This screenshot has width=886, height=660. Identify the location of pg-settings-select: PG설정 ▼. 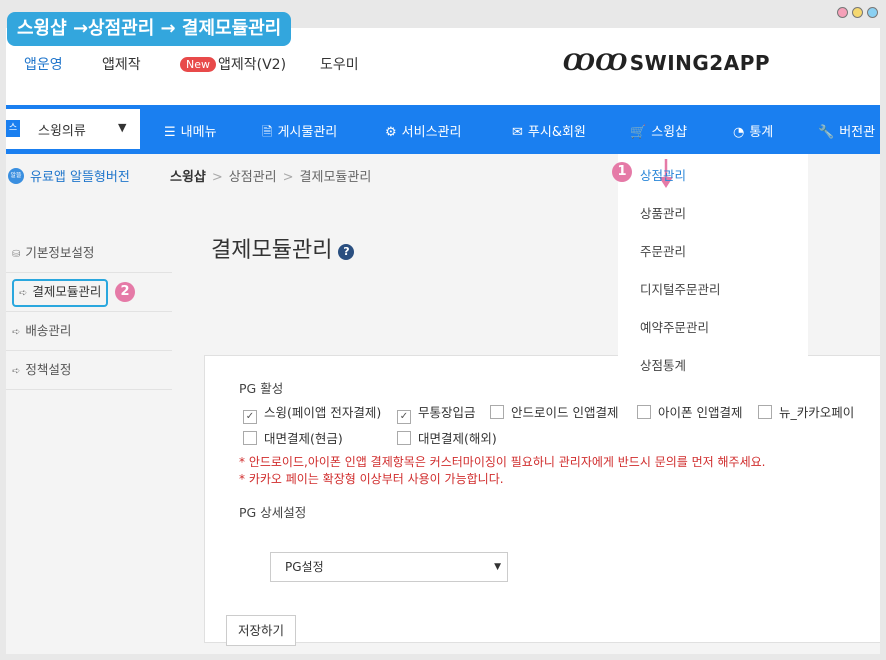
(389, 567).